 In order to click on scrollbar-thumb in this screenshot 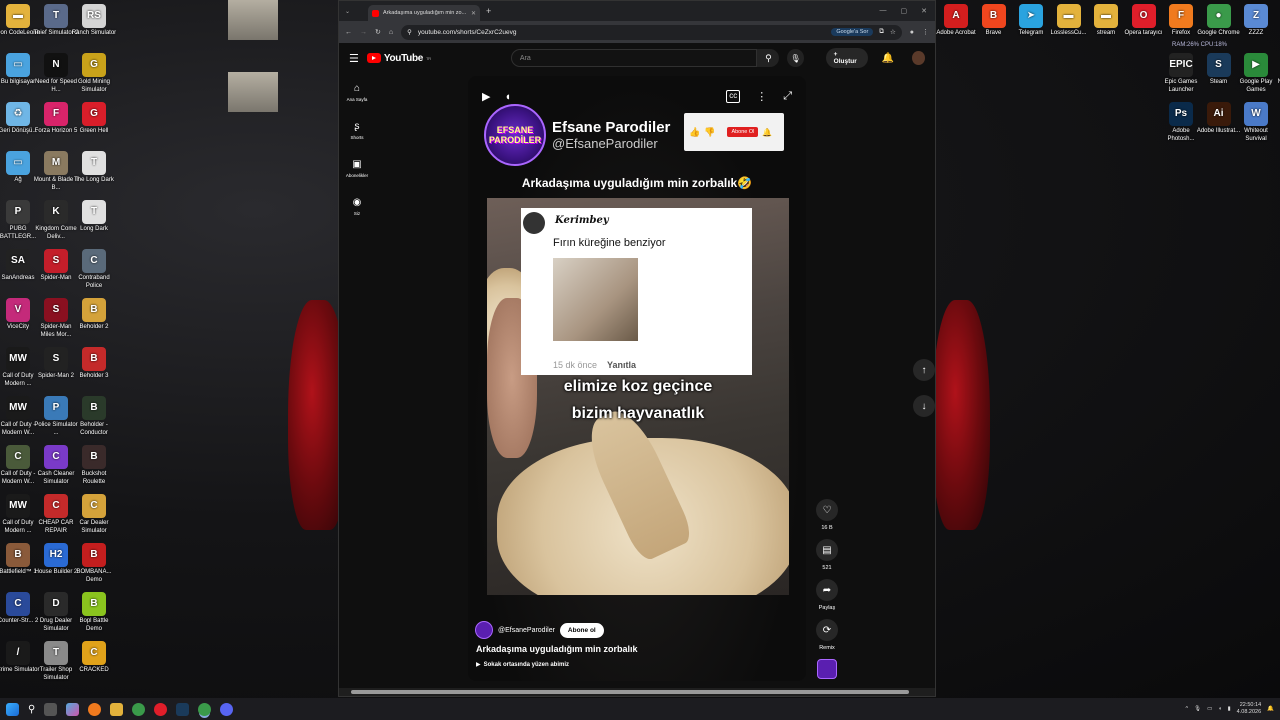, I will do `click(630, 692)`.